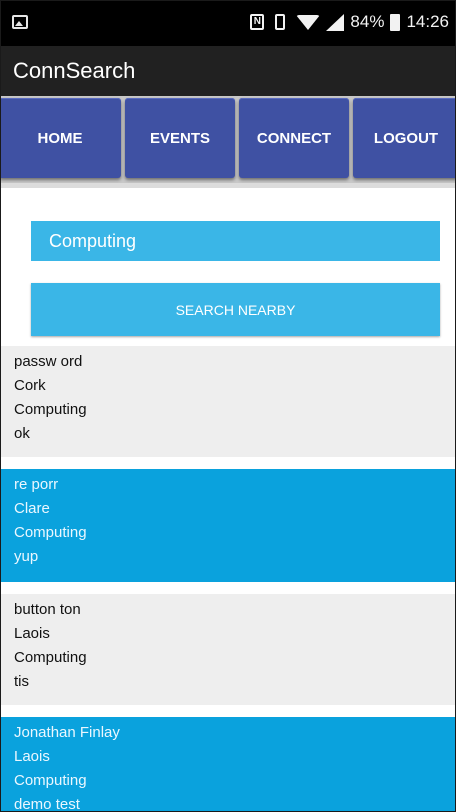 The width and height of the screenshot is (456, 812). Describe the element at coordinates (20, 22) in the screenshot. I see `photo-icon` at that location.